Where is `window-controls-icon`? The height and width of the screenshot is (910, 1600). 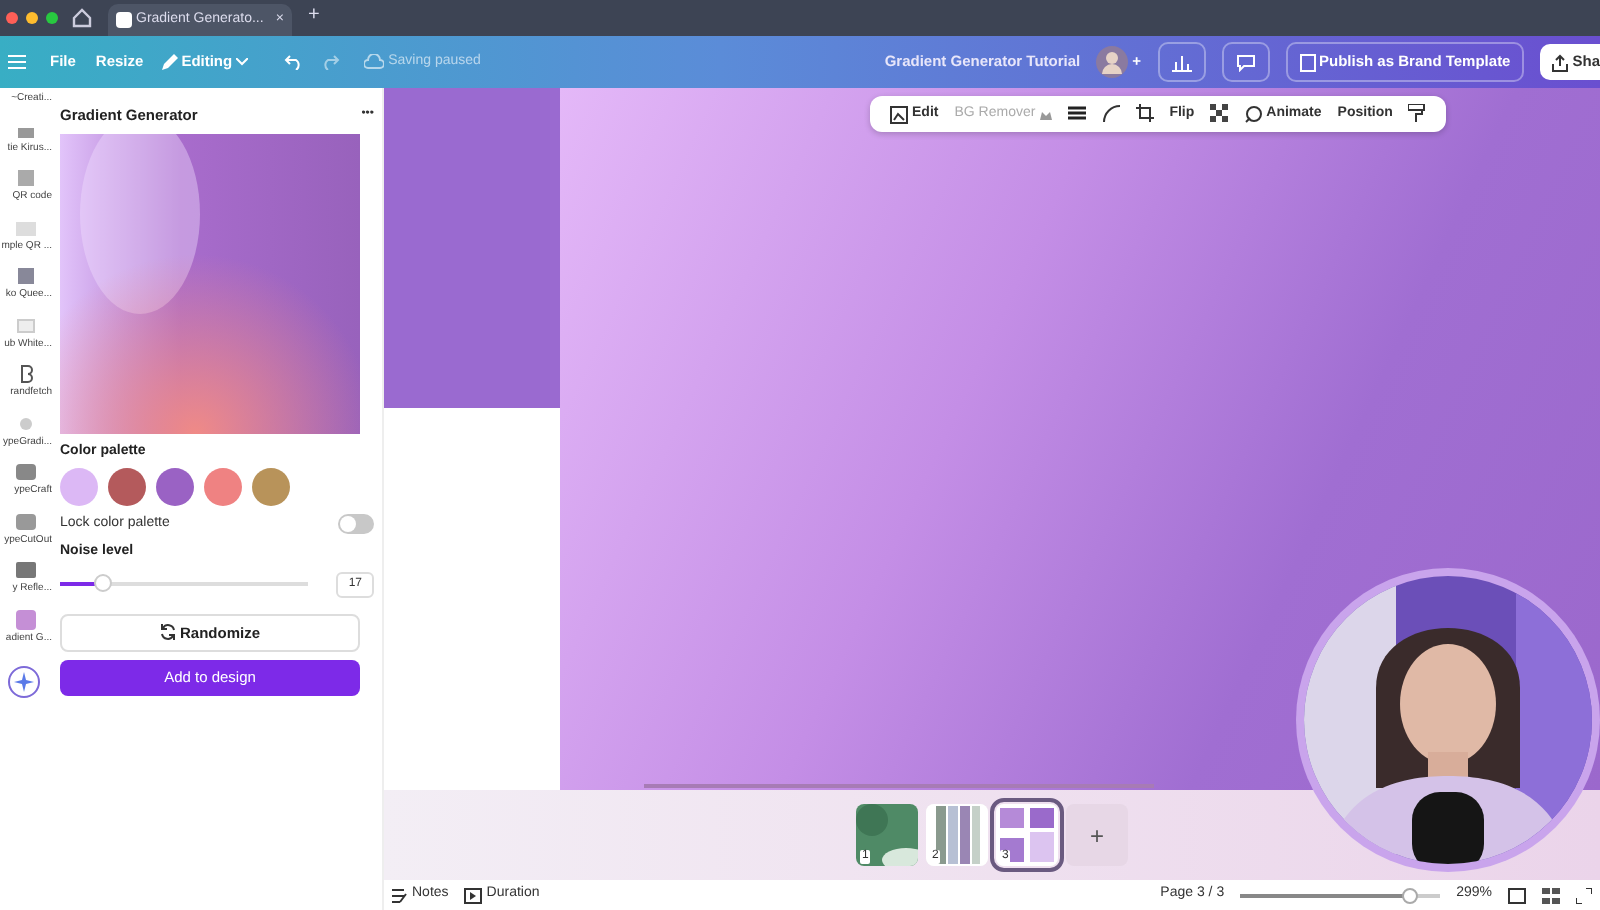
window-controls-icon is located at coordinates (34, 18).